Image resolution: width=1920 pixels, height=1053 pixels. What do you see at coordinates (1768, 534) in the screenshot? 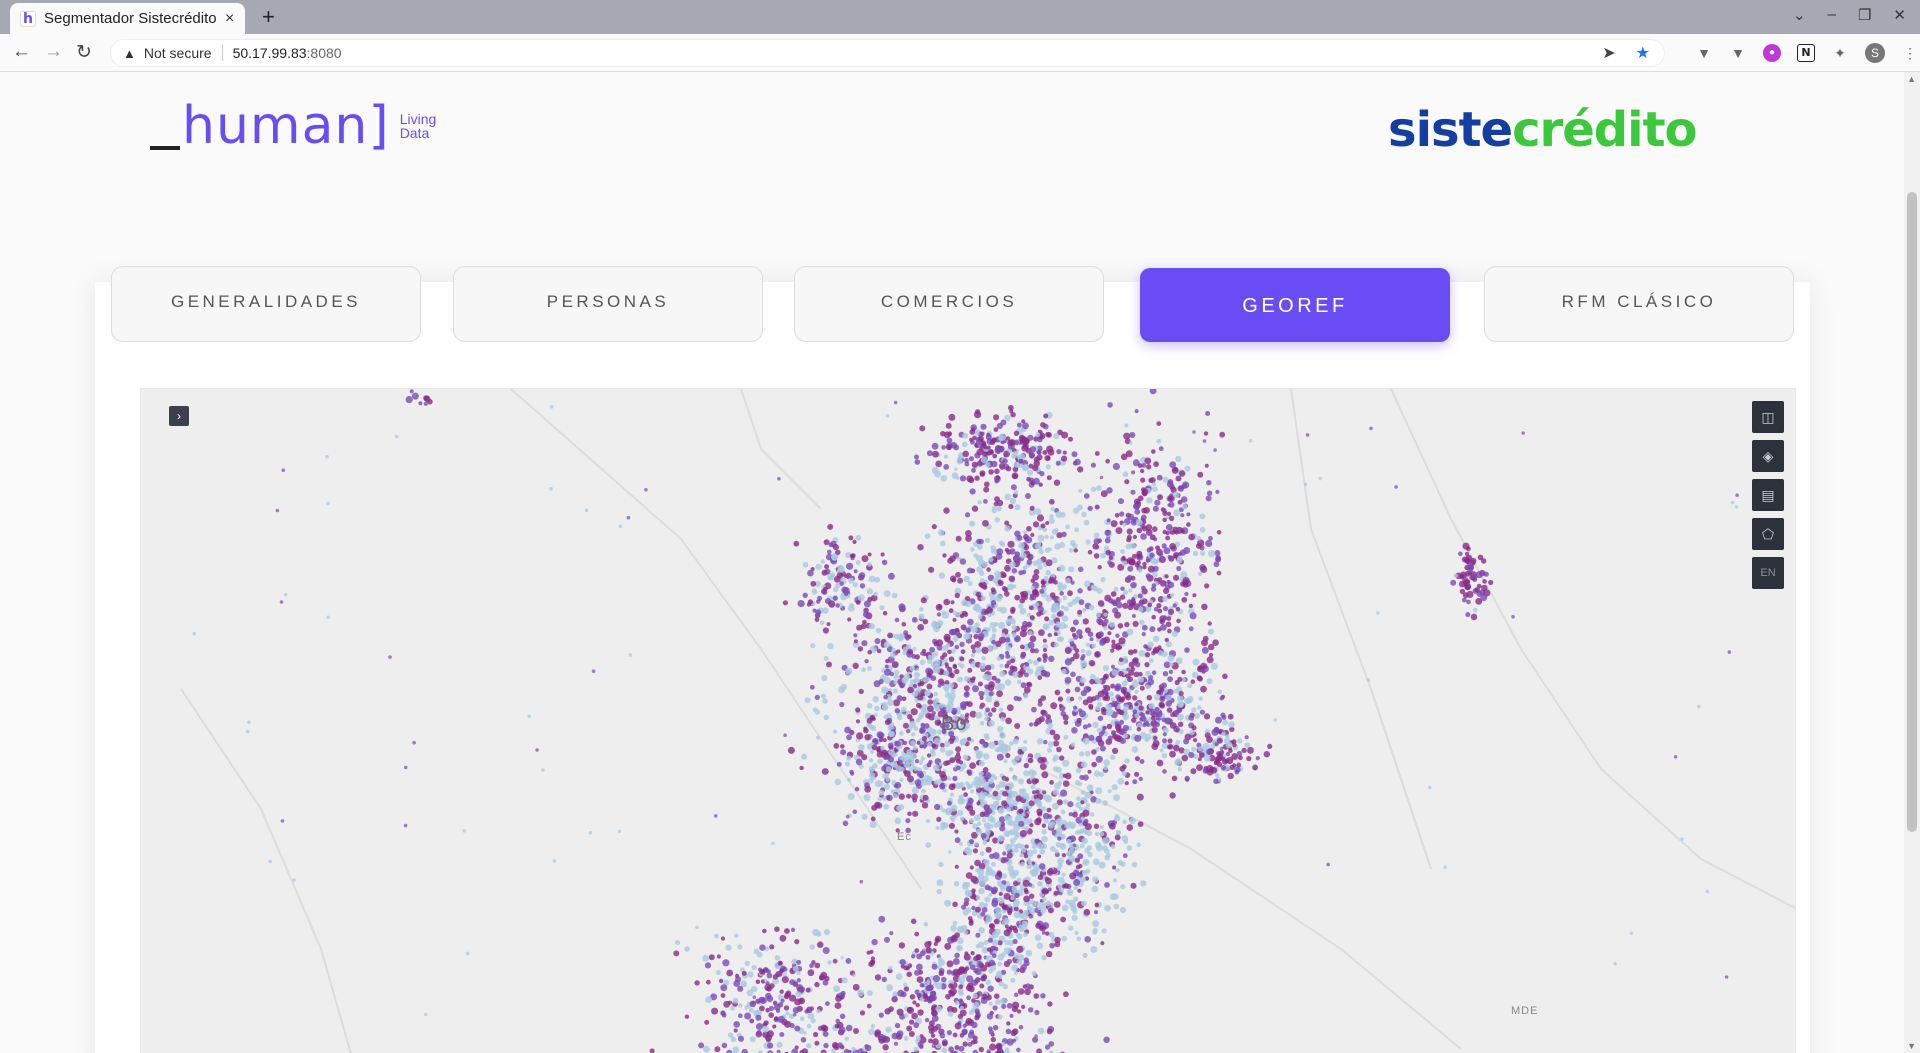
I see `draw-polygon-icon: ⬠` at bounding box center [1768, 534].